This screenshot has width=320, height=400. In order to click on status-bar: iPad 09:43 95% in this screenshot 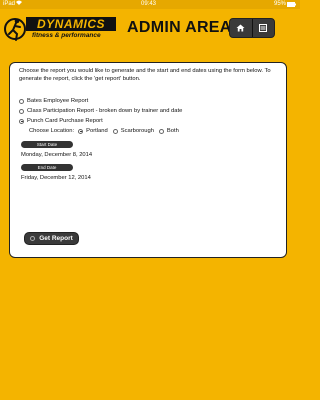, I will do `click(150, 4)`.